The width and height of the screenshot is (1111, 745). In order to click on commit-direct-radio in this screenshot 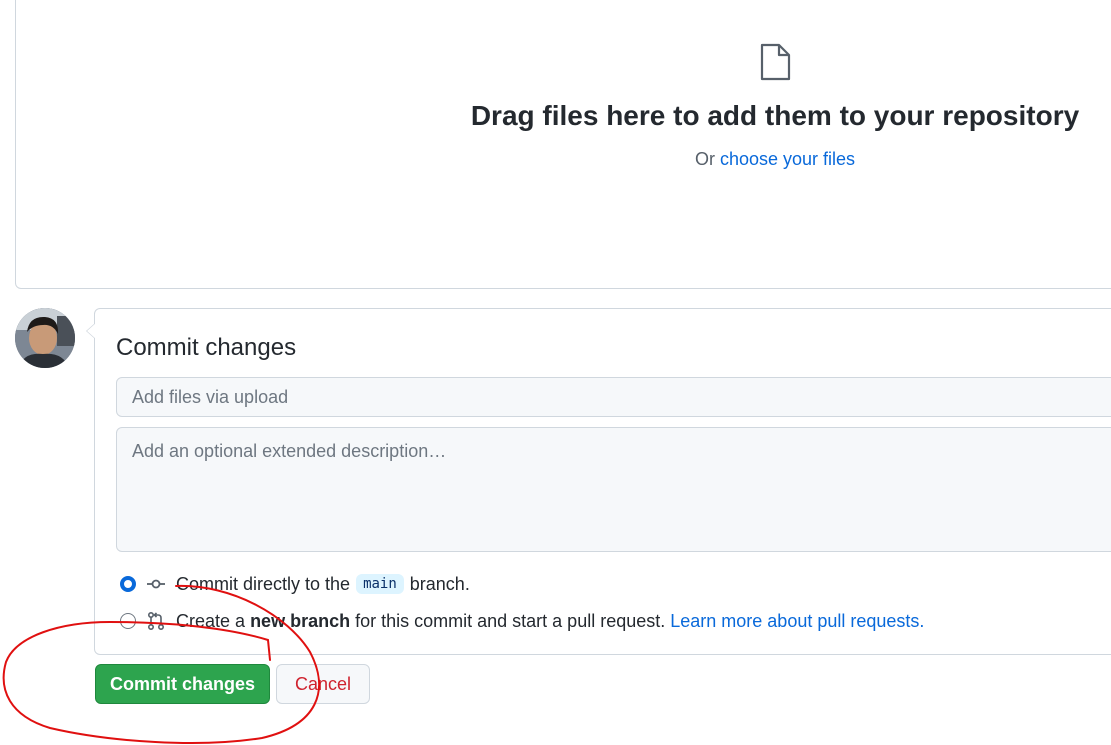, I will do `click(128, 584)`.